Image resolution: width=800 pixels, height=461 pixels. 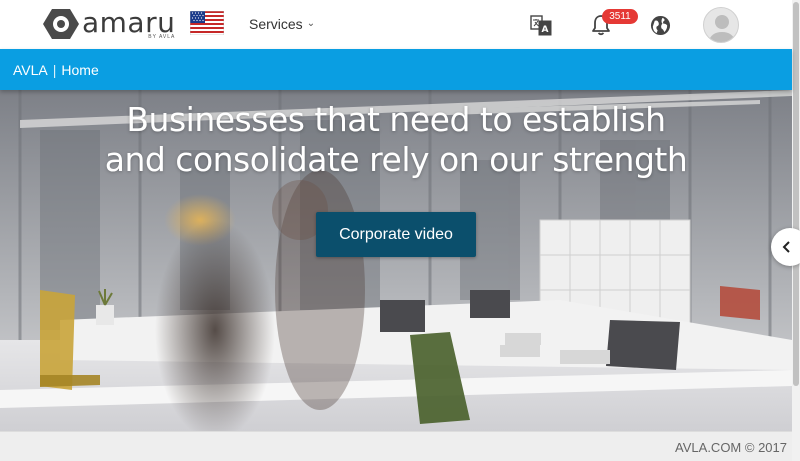 I want to click on svg-text: A, so click(x=545, y=30).